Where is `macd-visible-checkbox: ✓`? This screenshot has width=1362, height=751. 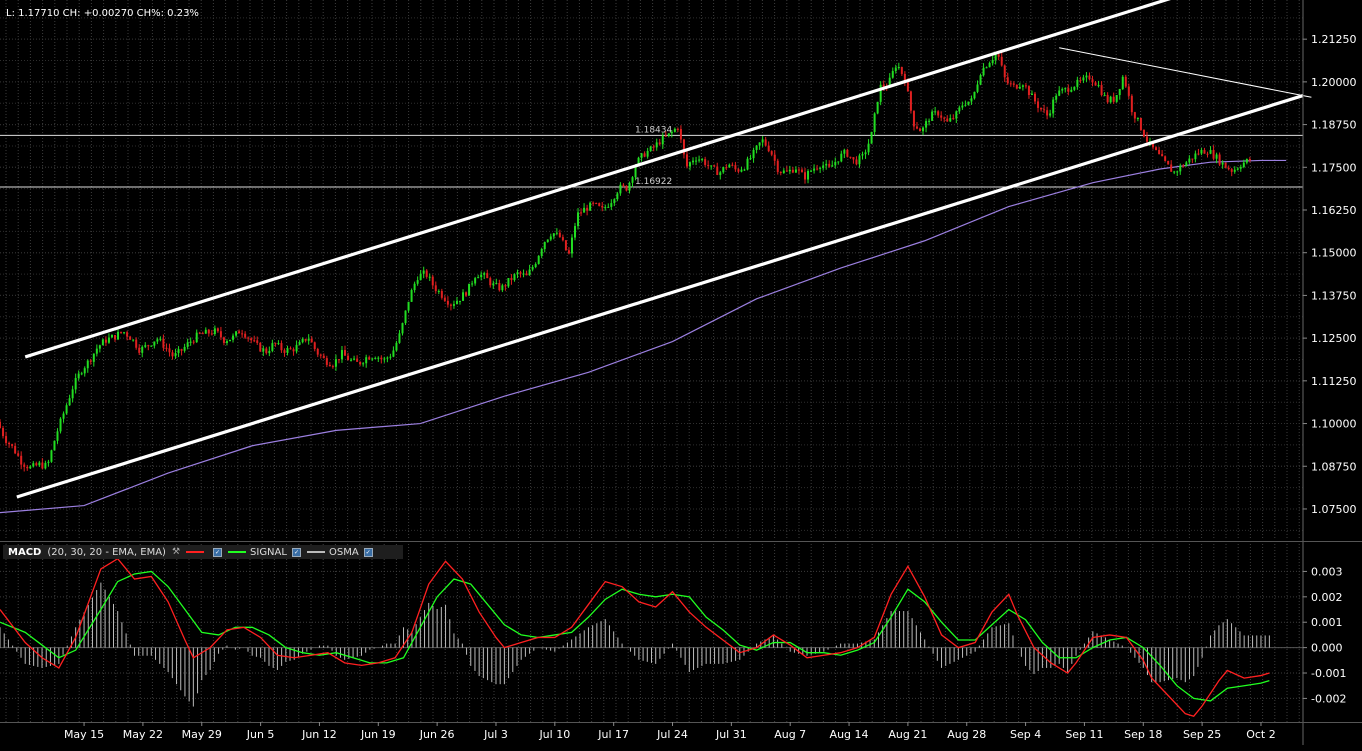 macd-visible-checkbox: ✓ is located at coordinates (218, 552).